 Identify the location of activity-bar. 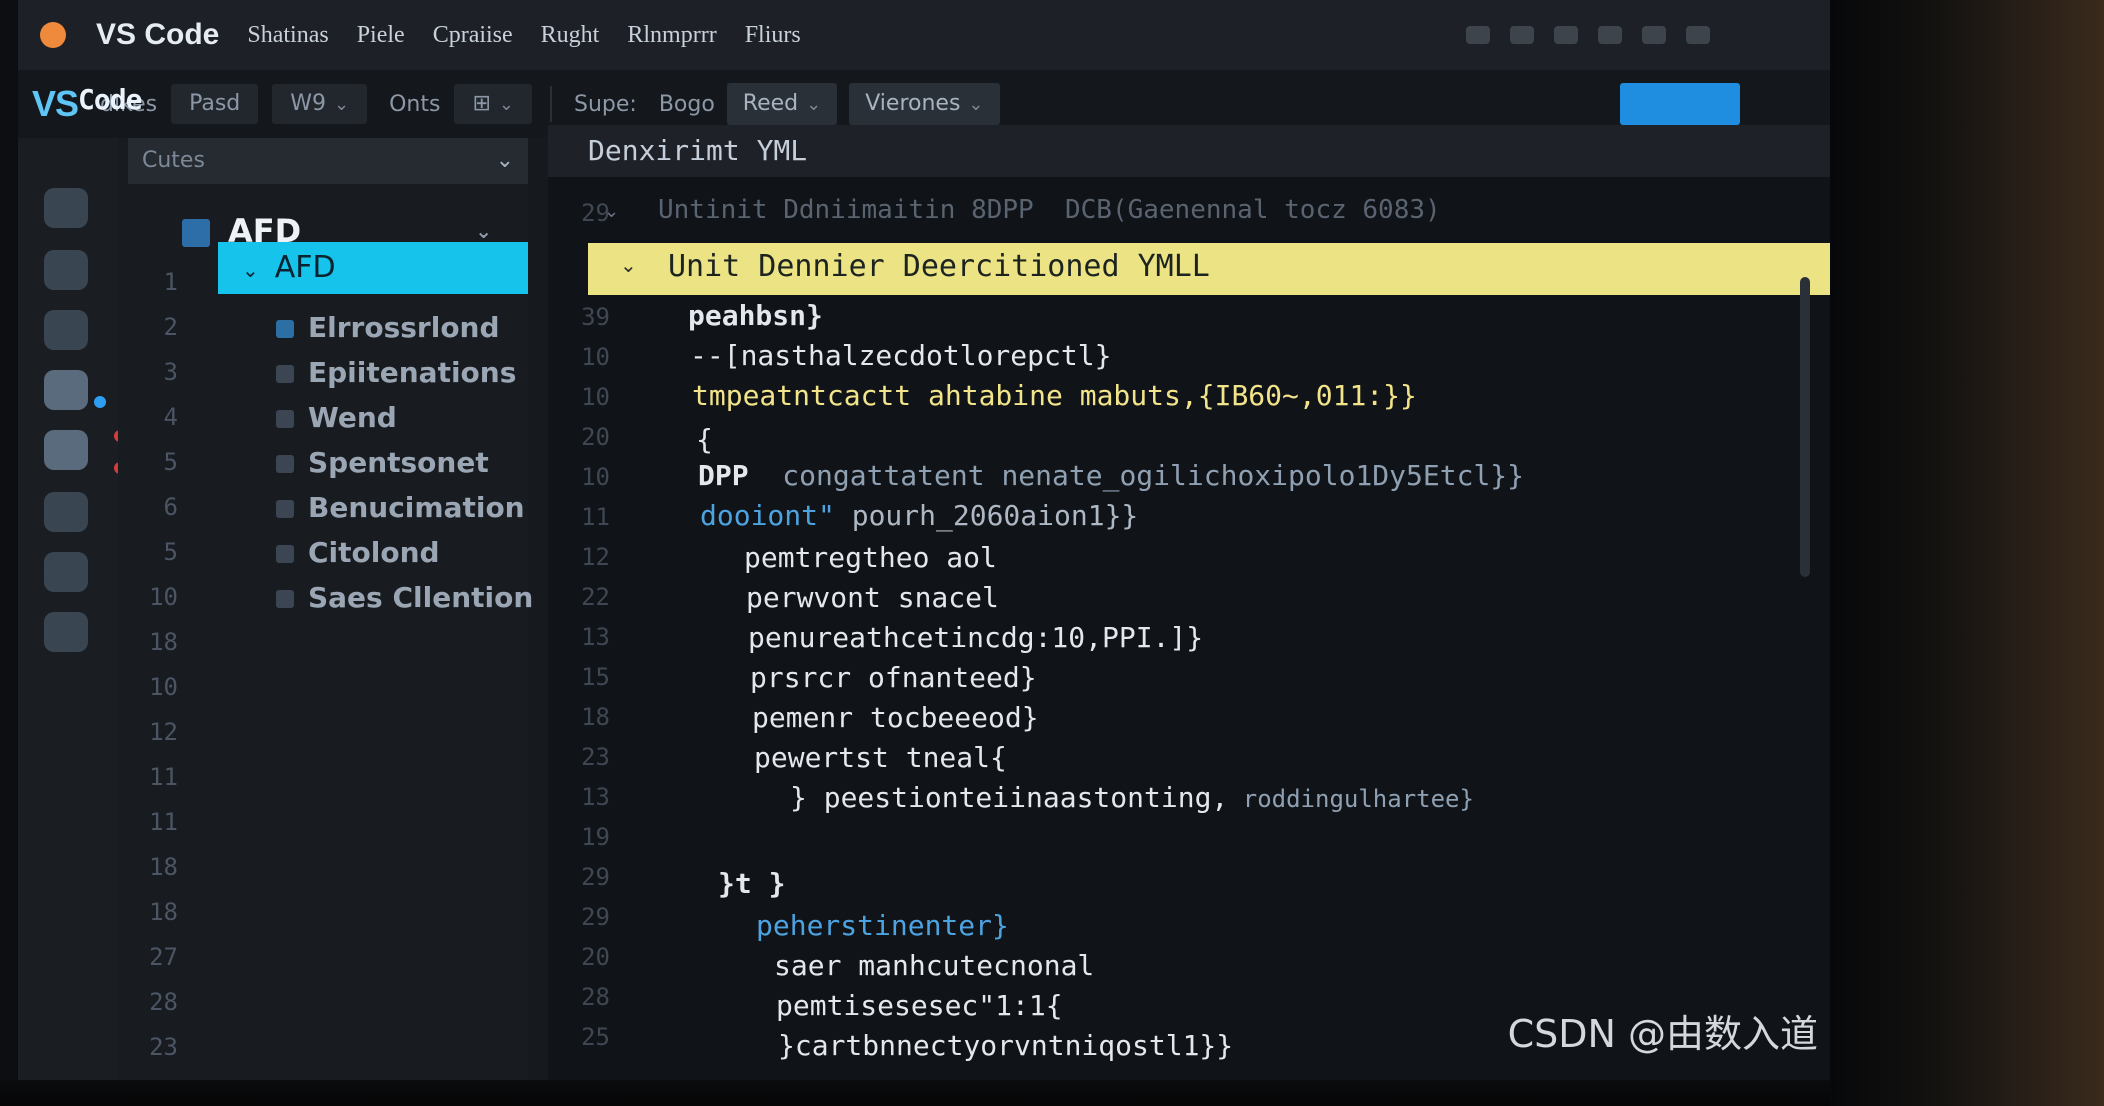
(72, 609).